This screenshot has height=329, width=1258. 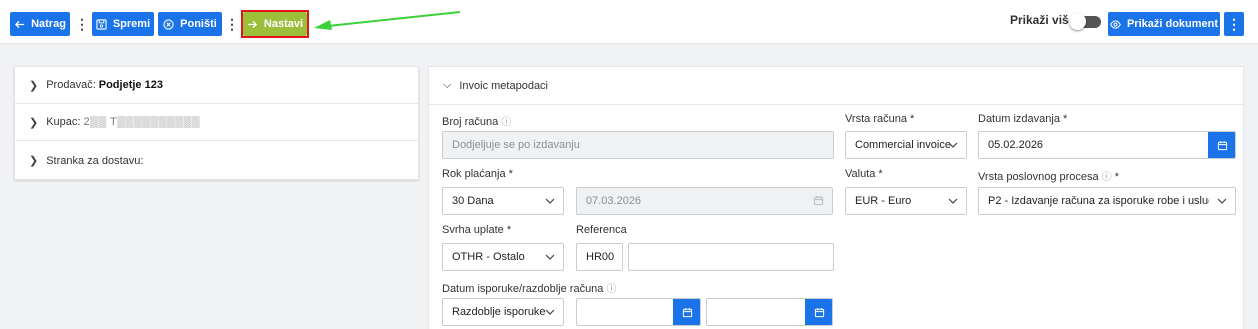 I want to click on payment-purpose-label: Svrha uplate *, so click(x=477, y=230).